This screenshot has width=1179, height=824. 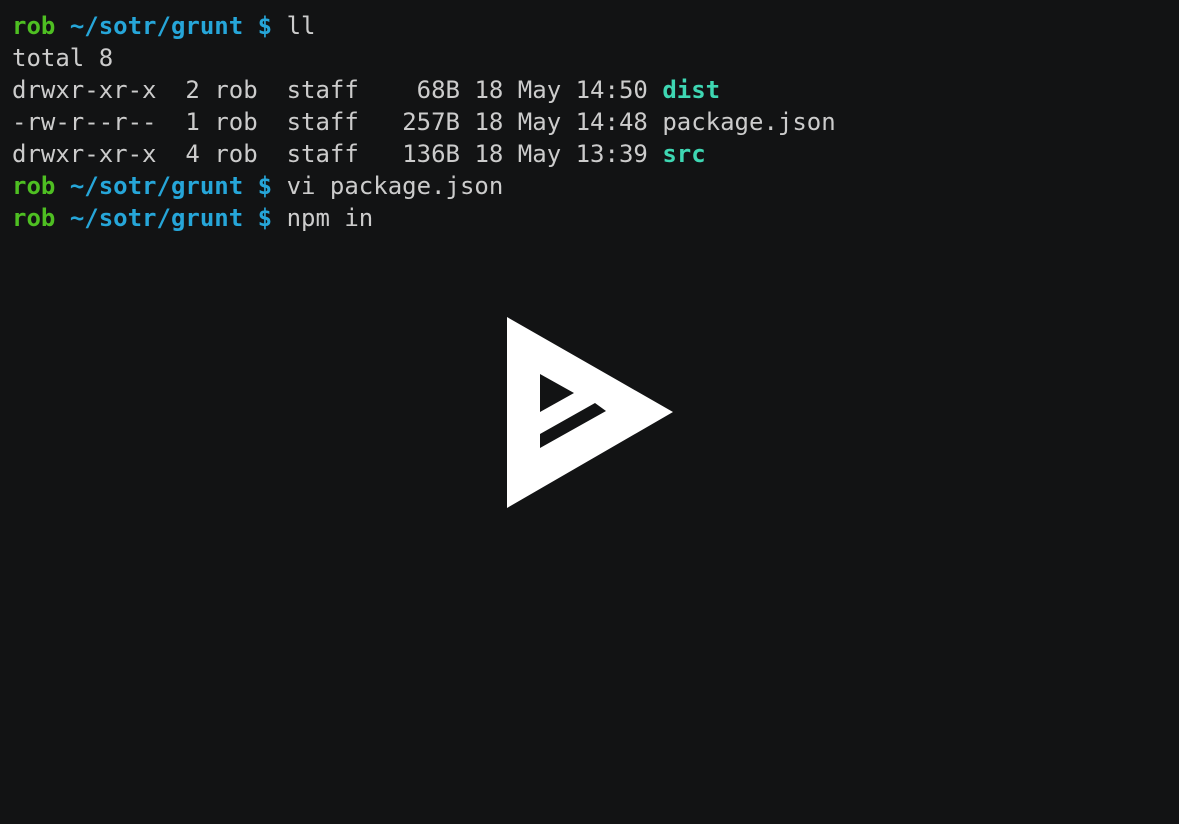 What do you see at coordinates (589, 218) in the screenshot?
I see `prompt-line: rob ~/sotr/grunt $ npm in` at bounding box center [589, 218].